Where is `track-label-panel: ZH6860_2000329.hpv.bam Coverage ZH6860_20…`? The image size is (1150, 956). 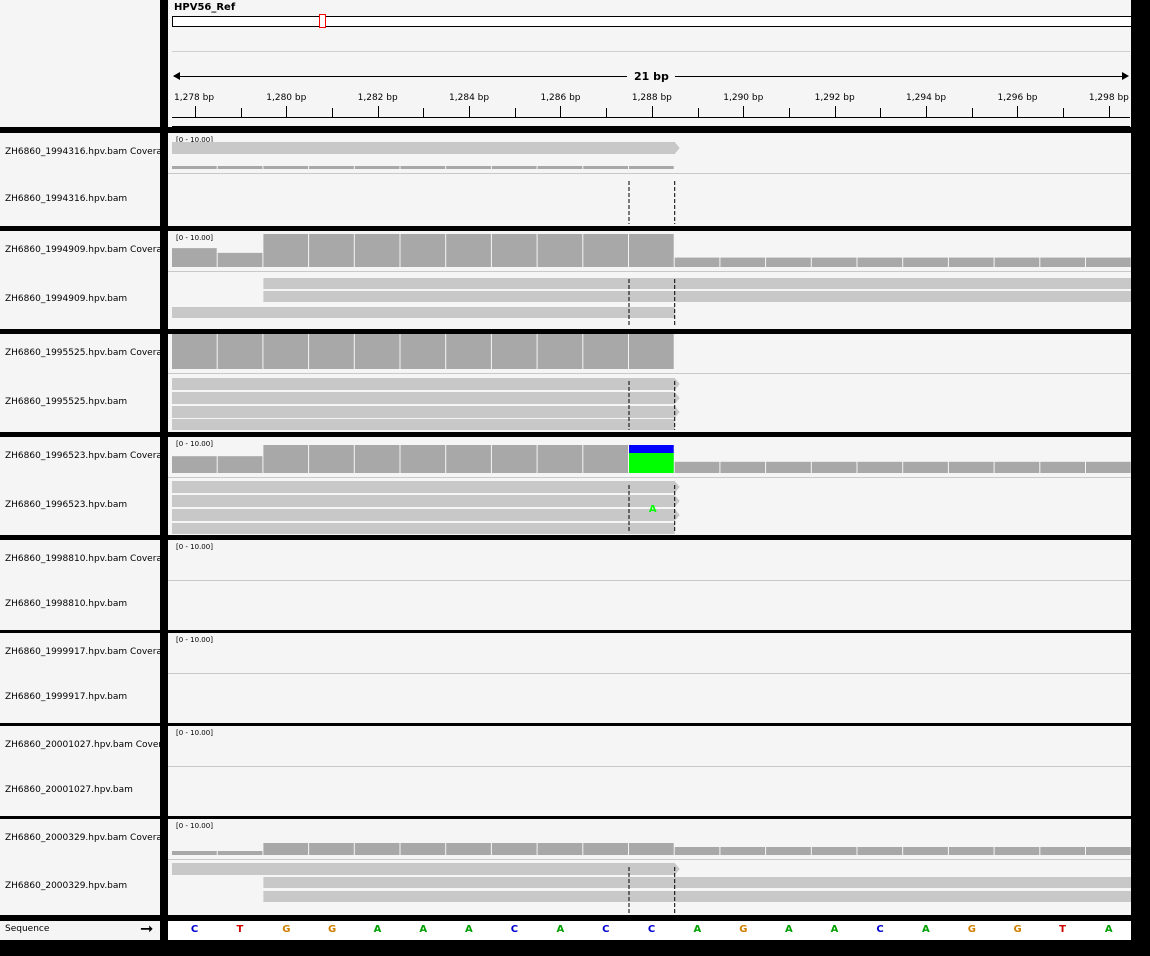 track-label-panel: ZH6860_2000329.hpv.bam Coverage ZH6860_20… is located at coordinates (80, 867).